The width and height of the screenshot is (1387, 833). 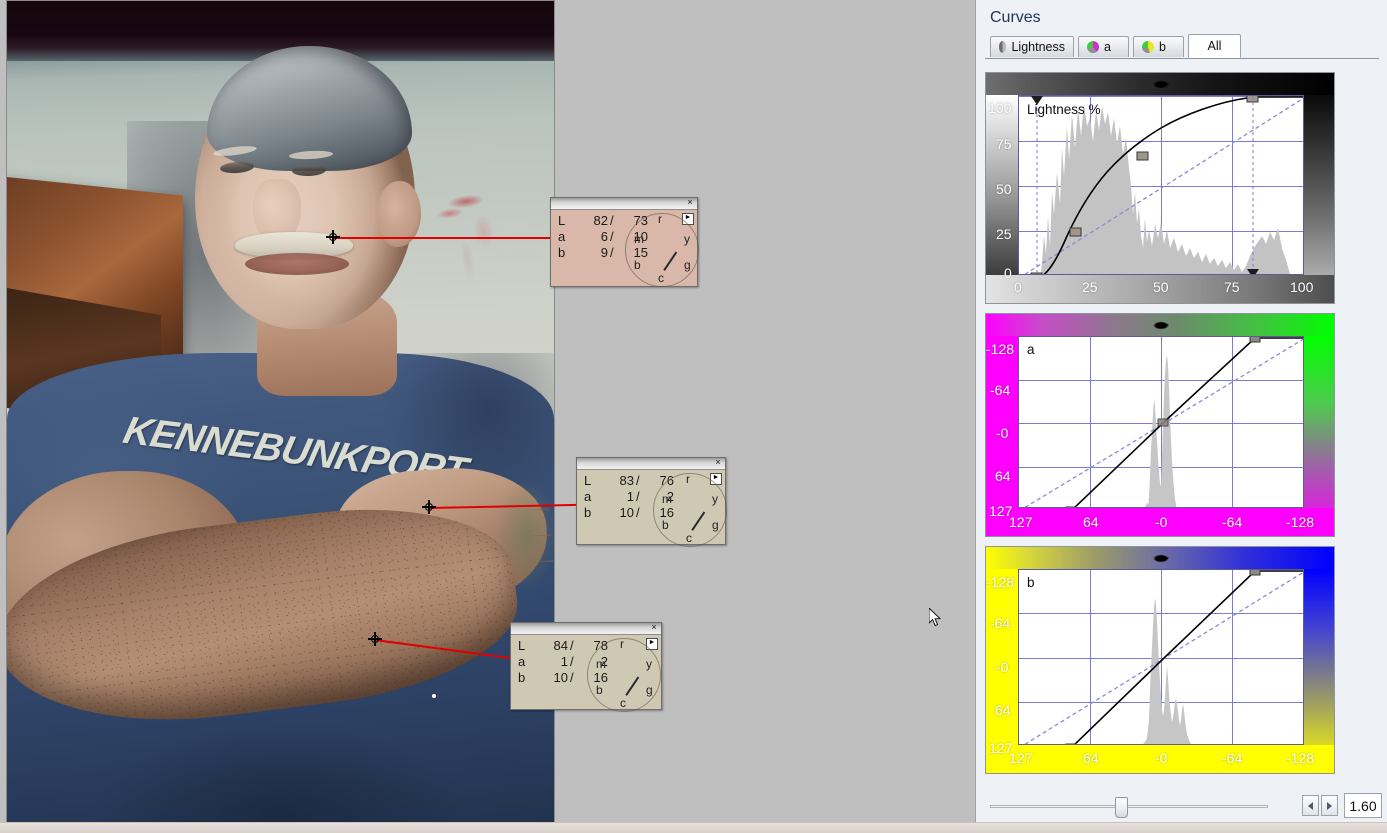 I want to click on lightness-gradient-left, so click(x=1002, y=199).